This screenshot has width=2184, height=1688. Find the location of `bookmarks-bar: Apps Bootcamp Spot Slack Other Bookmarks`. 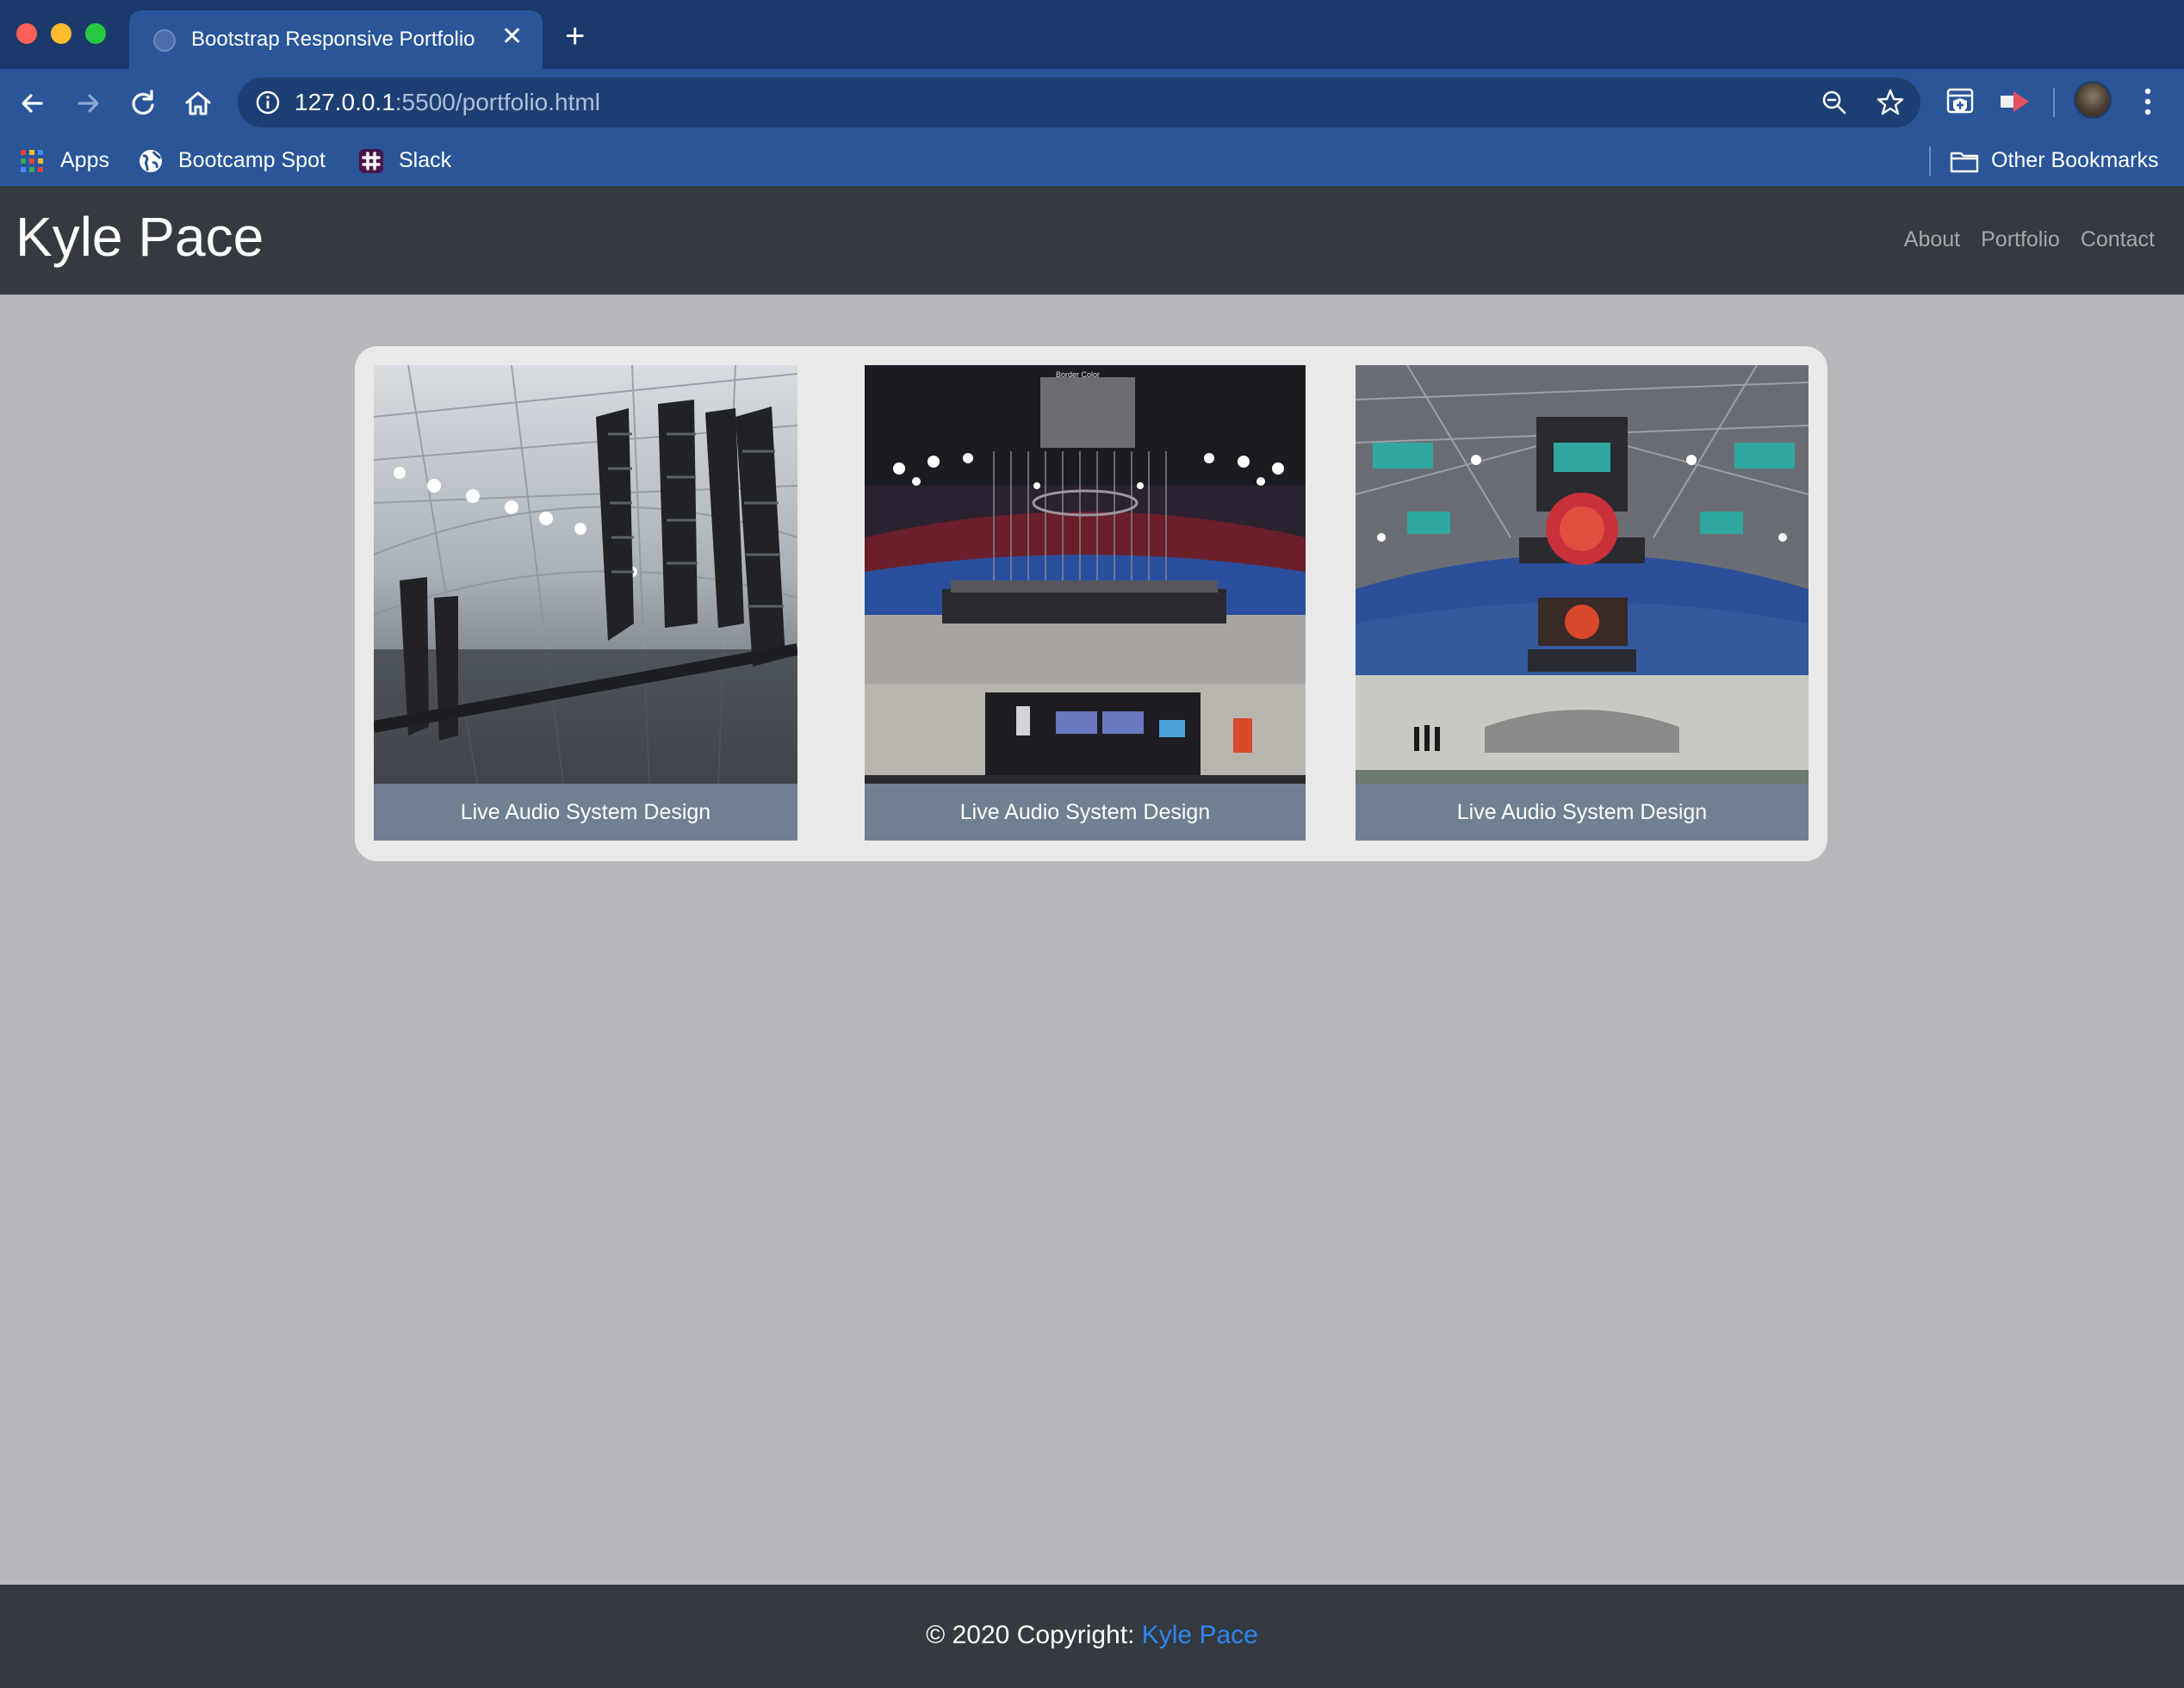

bookmarks-bar: Apps Bootcamp Spot Slack Other Bookmarks is located at coordinates (1092, 161).